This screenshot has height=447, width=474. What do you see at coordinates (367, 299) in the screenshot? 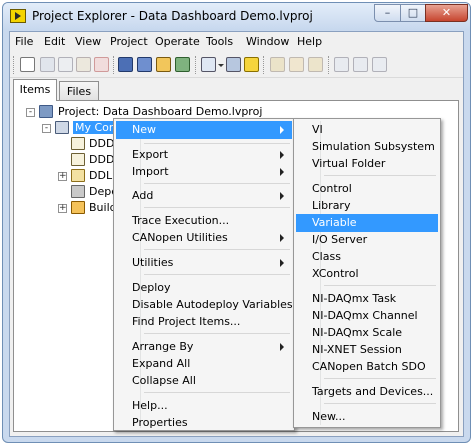
I see `submenu-item-daqmx-task: NI-DAQmx Task` at bounding box center [367, 299].